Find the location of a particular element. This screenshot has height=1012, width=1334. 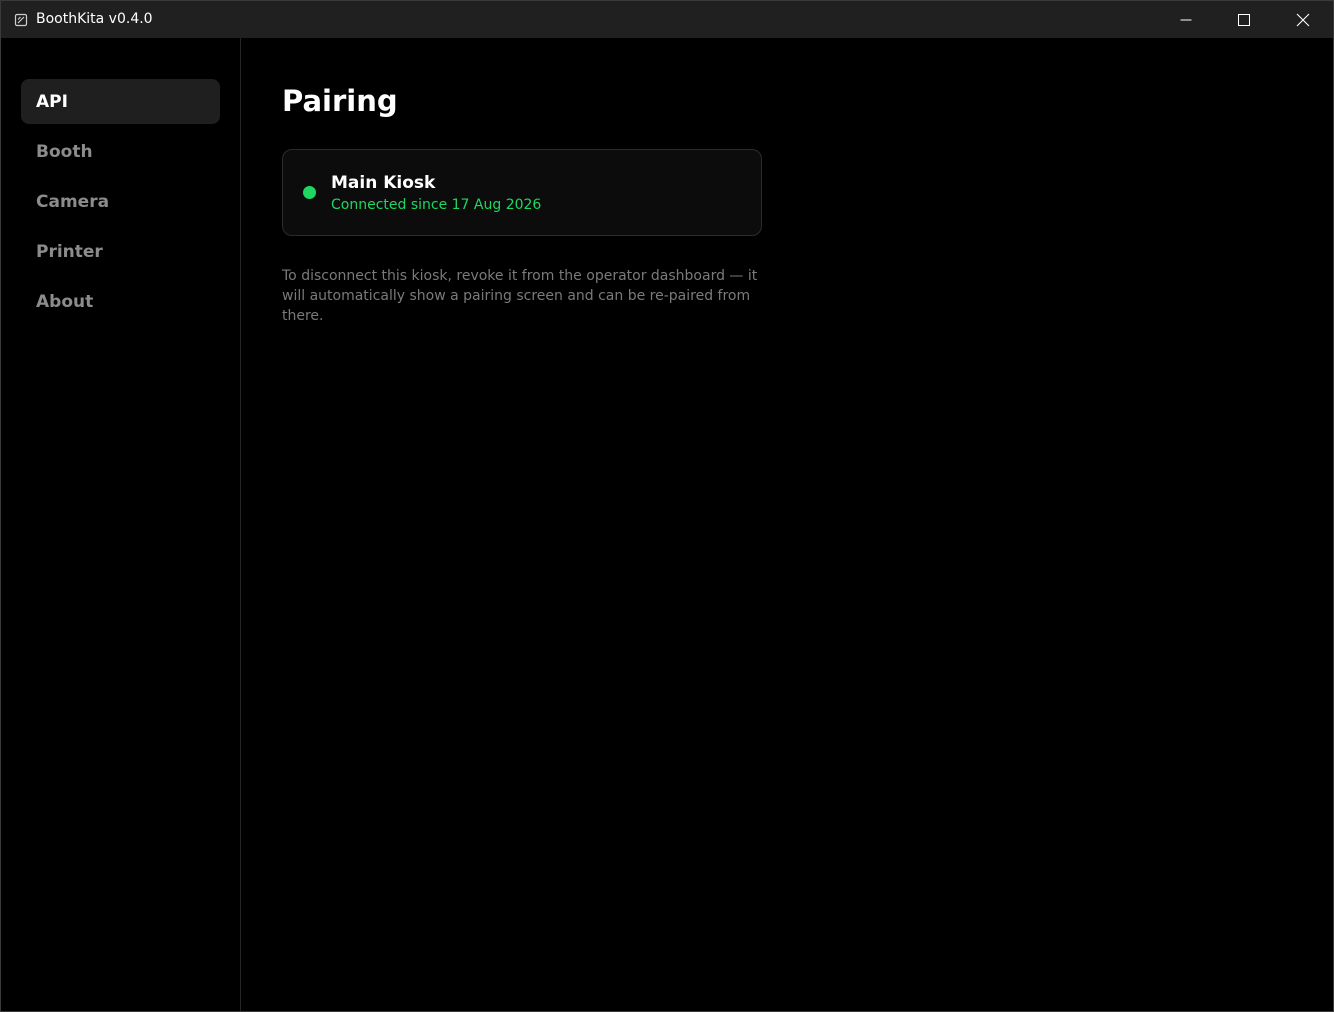

close-button is located at coordinates (1303, 19).